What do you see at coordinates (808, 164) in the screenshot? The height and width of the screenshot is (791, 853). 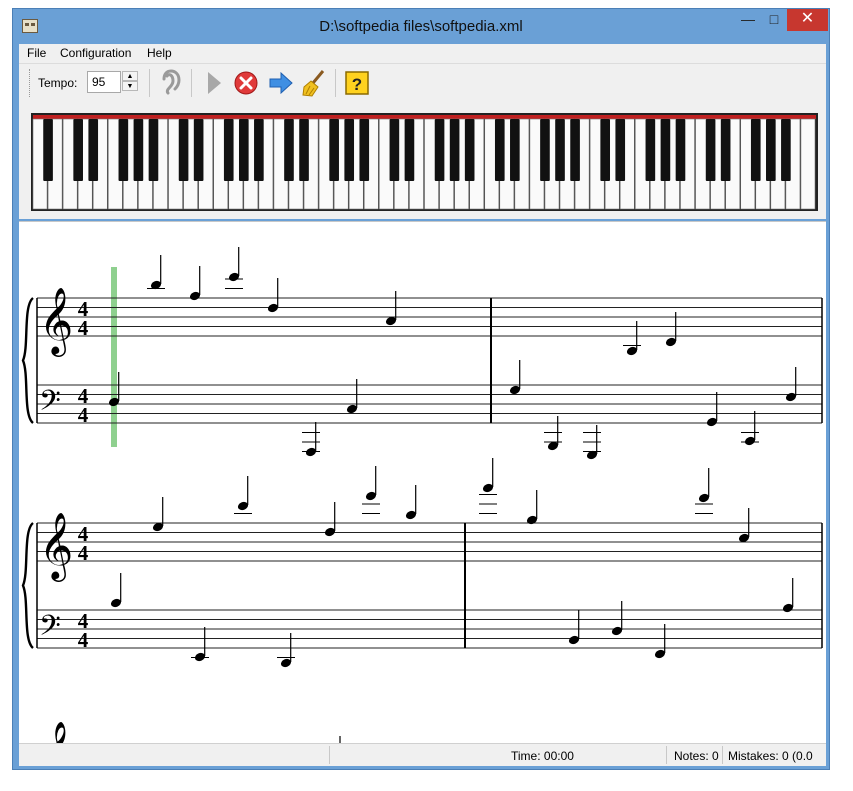 I see `white-key` at bounding box center [808, 164].